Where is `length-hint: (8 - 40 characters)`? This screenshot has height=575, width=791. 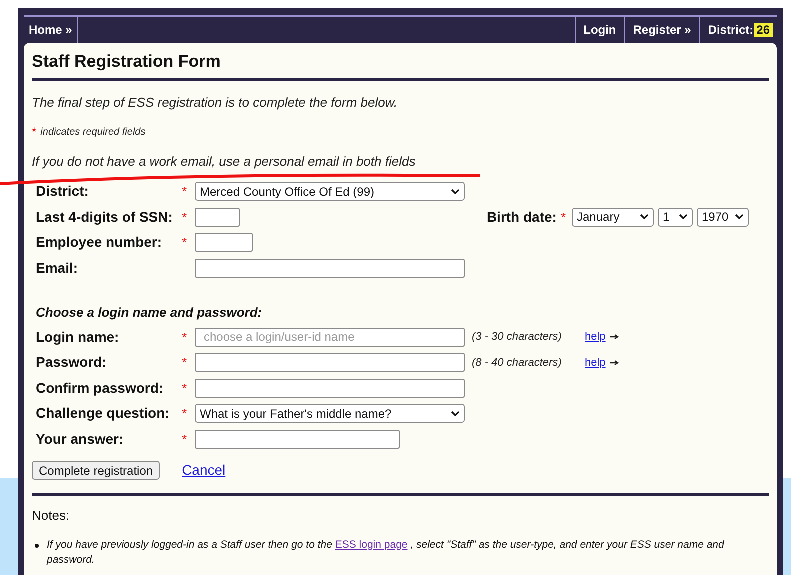 length-hint: (8 - 40 characters) is located at coordinates (517, 363).